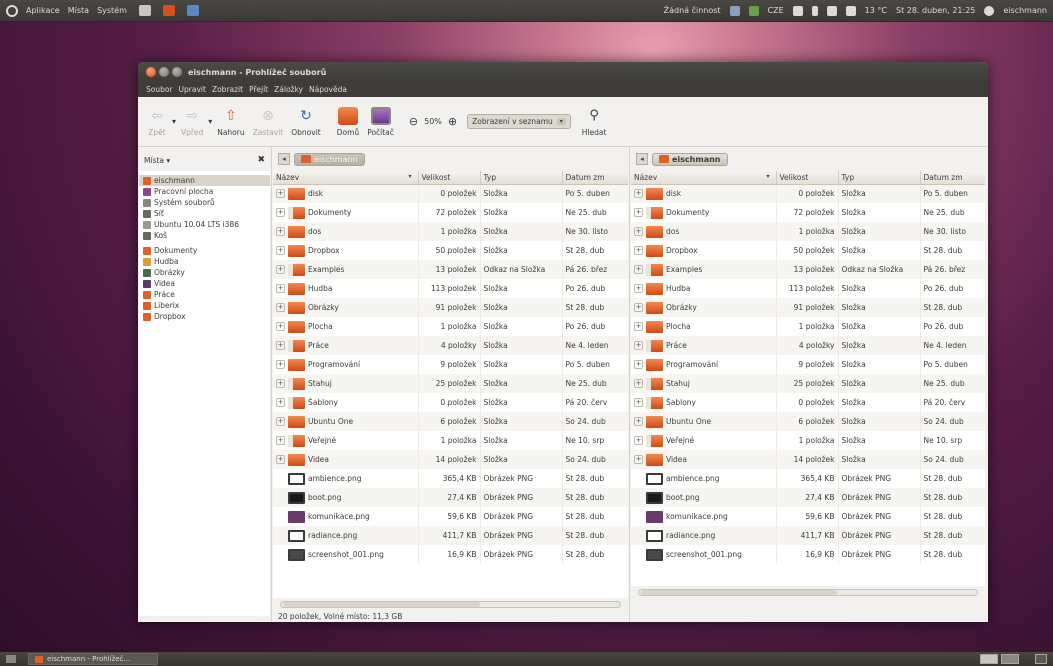 The width and height of the screenshot is (1053, 666). I want to click on left-scrollbar-thumb, so click(381, 604).